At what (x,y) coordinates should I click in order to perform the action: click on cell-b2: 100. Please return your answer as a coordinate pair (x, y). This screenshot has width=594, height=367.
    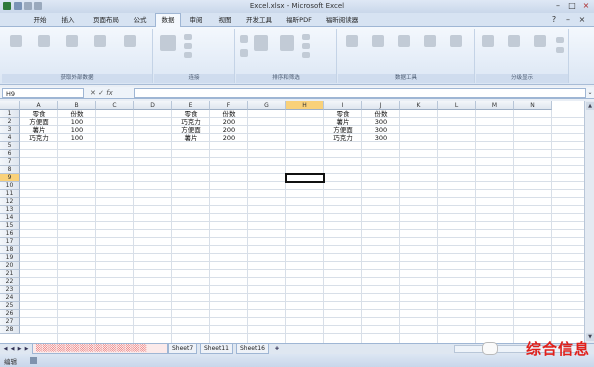
    Looking at the image, I should click on (77, 122).